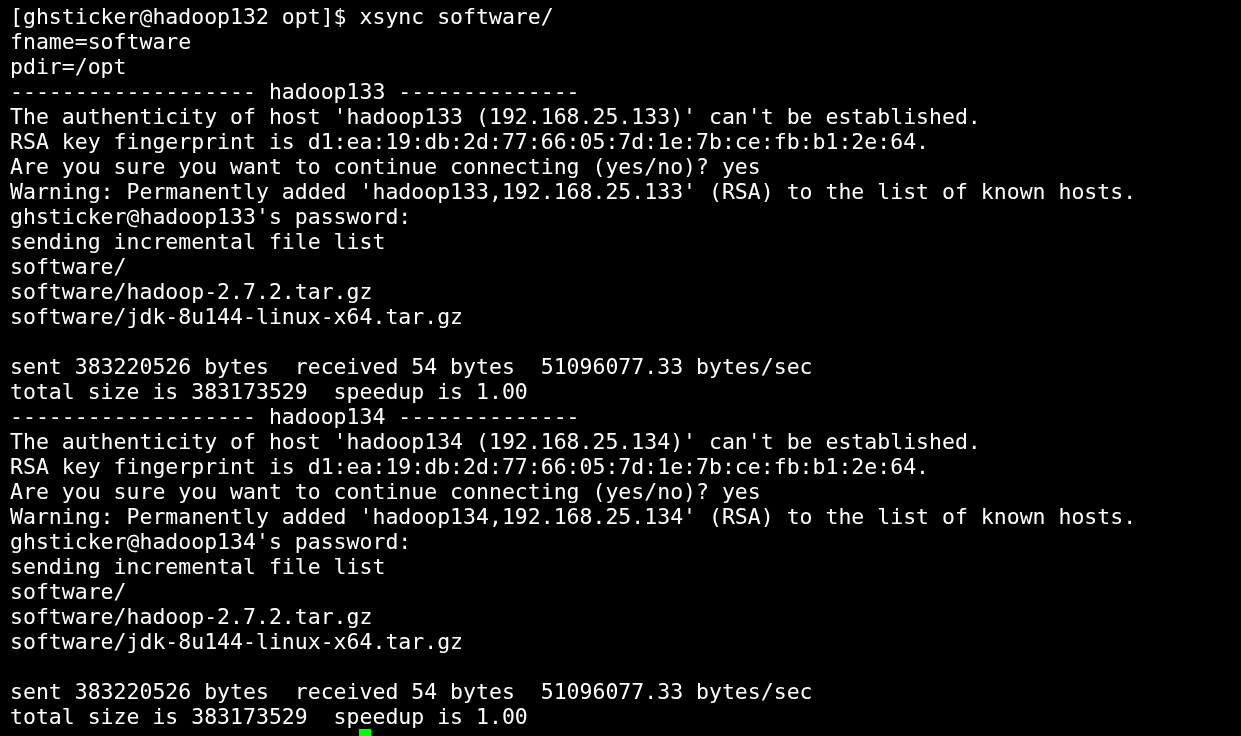 This screenshot has width=1241, height=736. Describe the element at coordinates (101, 41) in the screenshot. I see `terminal-line: fname=software` at that location.